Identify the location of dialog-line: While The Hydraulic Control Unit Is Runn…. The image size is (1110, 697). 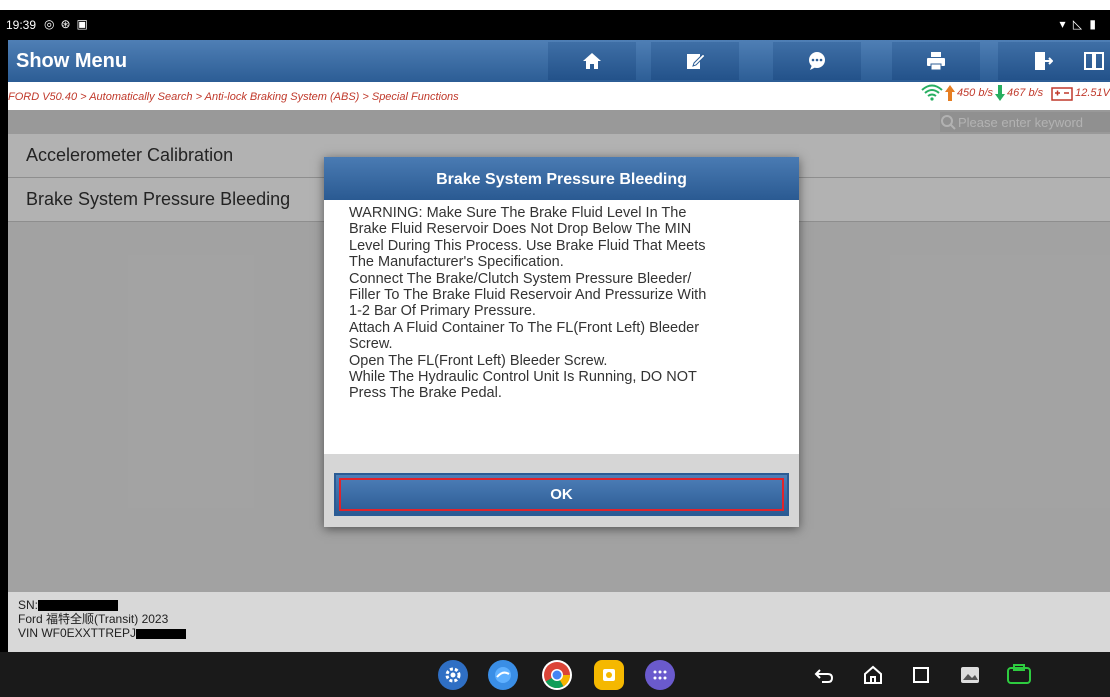
(523, 377).